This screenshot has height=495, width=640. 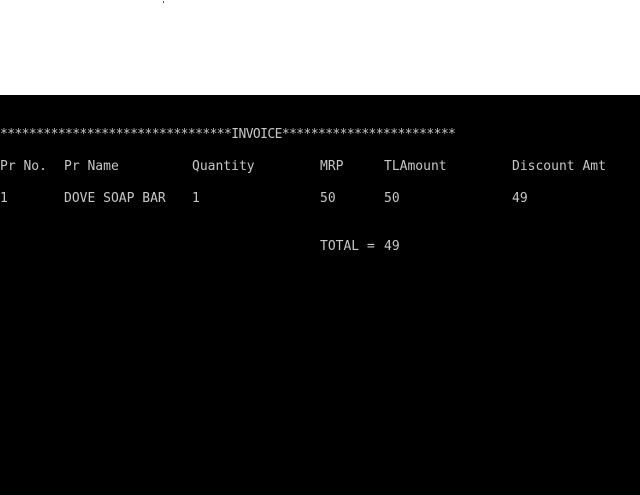 What do you see at coordinates (392, 198) in the screenshot?
I see `cell-tl-amount: 50` at bounding box center [392, 198].